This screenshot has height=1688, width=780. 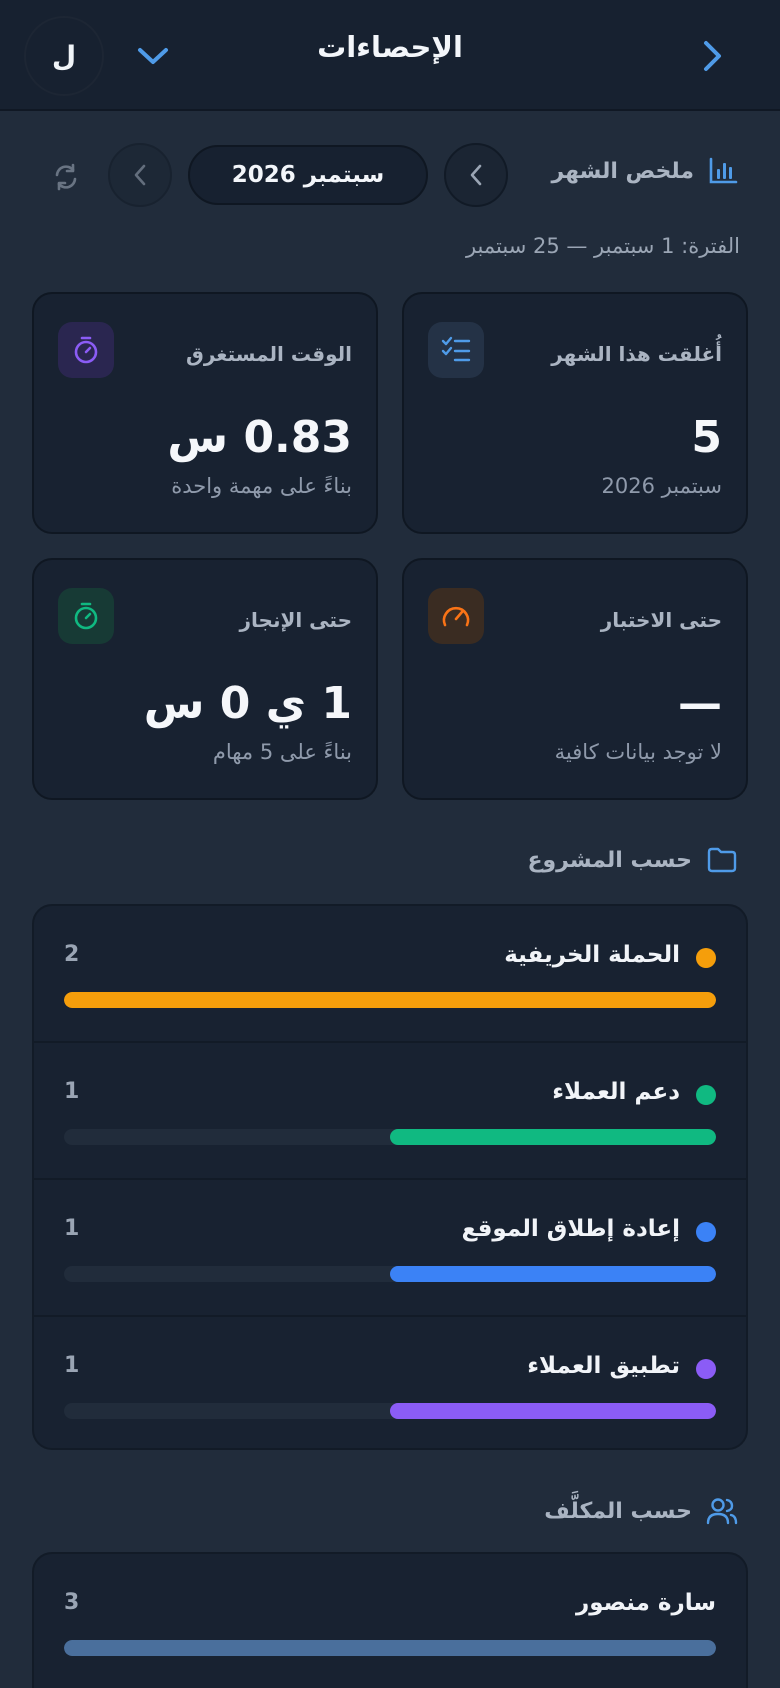 What do you see at coordinates (72, 954) in the screenshot?
I see `project-count: 2` at bounding box center [72, 954].